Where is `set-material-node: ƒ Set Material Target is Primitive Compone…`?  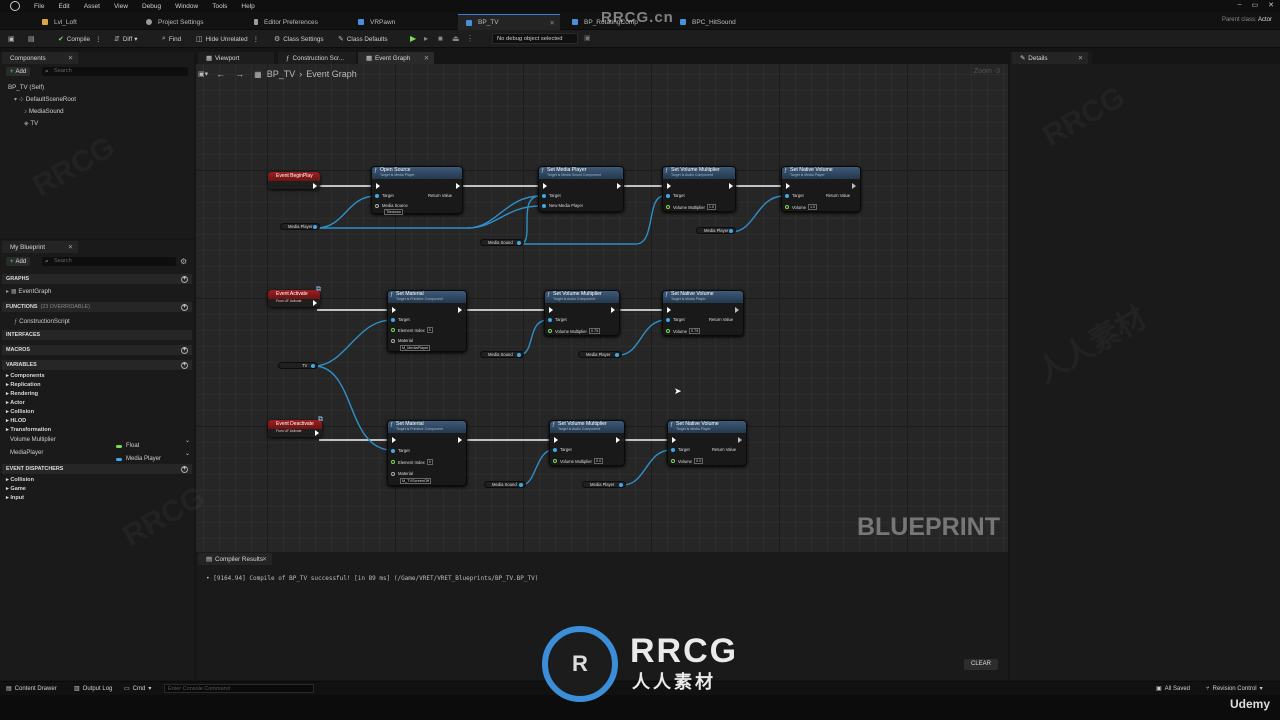 set-material-node: ƒ Set Material Target is Primitive Compone… is located at coordinates (427, 453).